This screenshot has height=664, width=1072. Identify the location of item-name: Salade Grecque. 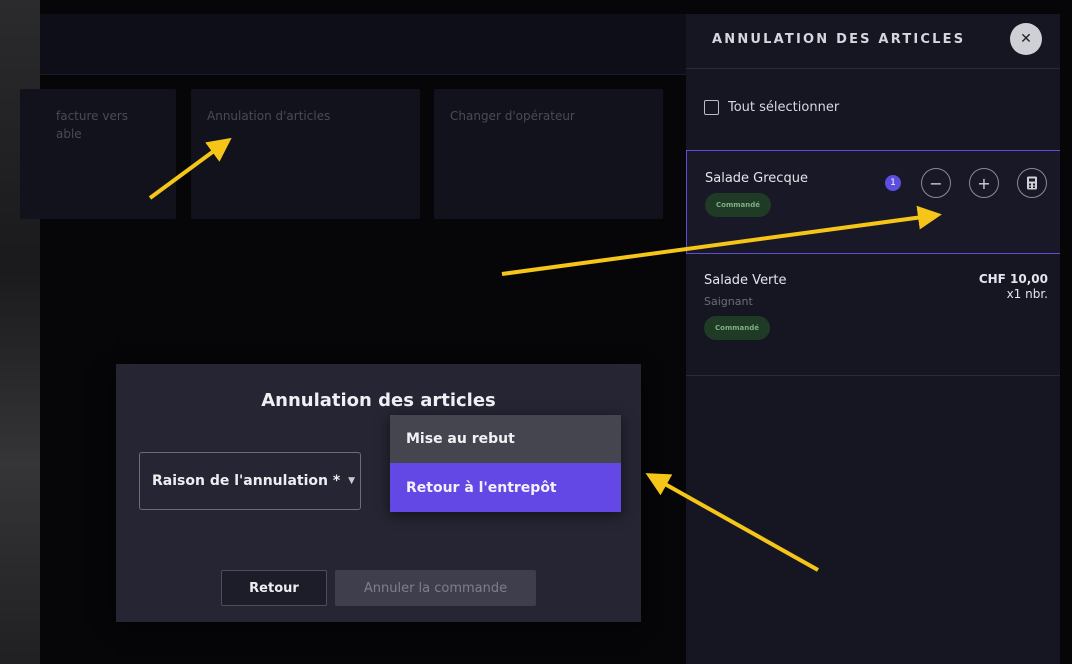
(756, 178).